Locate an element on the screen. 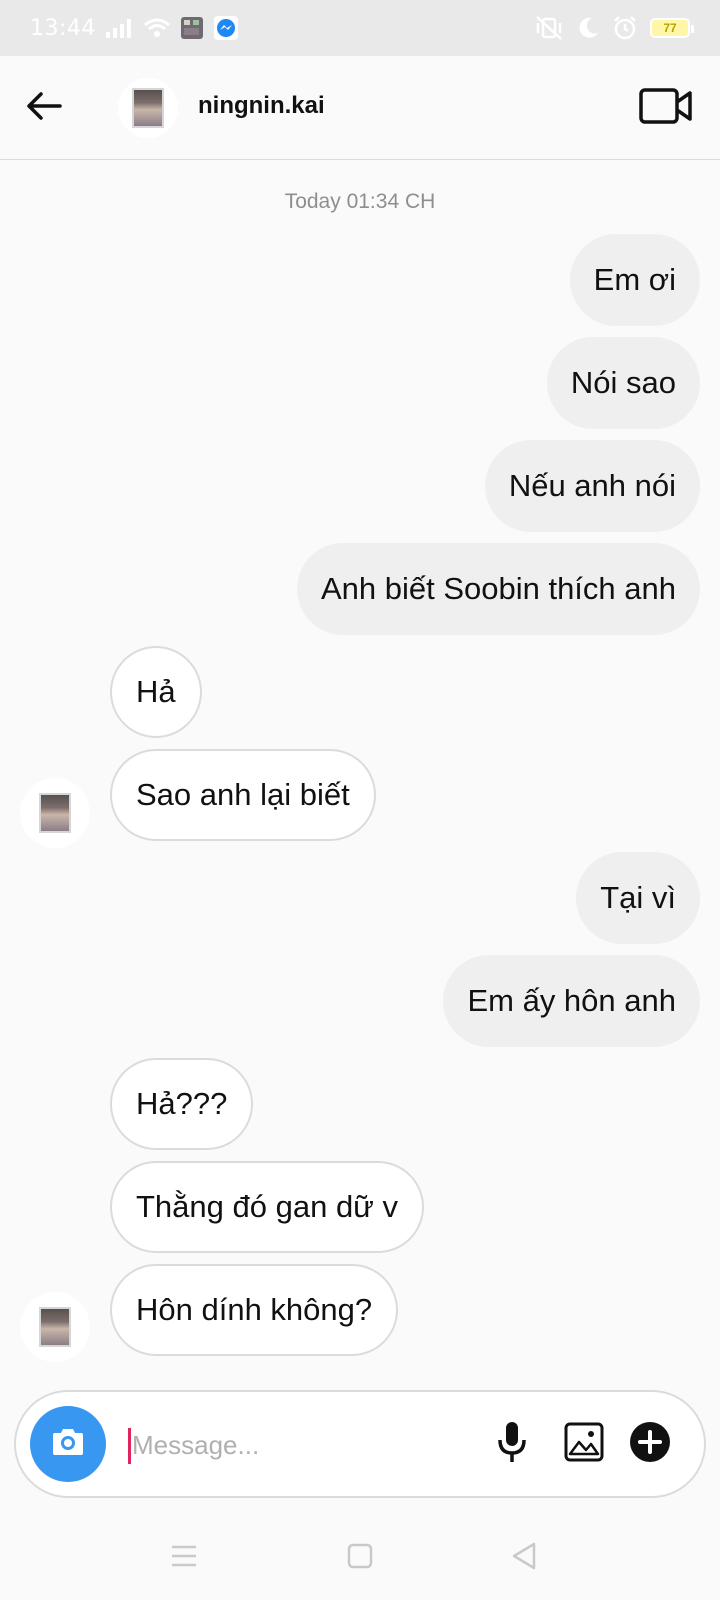  camera-button is located at coordinates (68, 1444).